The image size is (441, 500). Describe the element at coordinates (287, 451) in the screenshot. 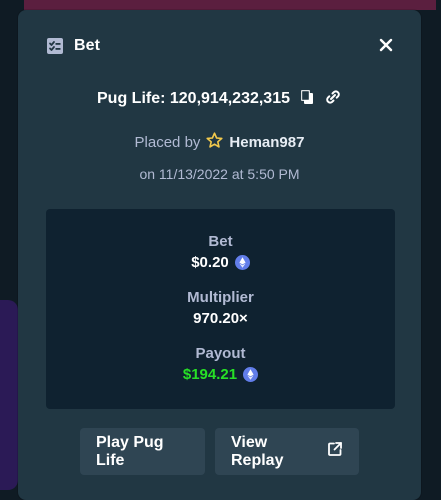

I see `view-replay-button: View Replay` at that location.